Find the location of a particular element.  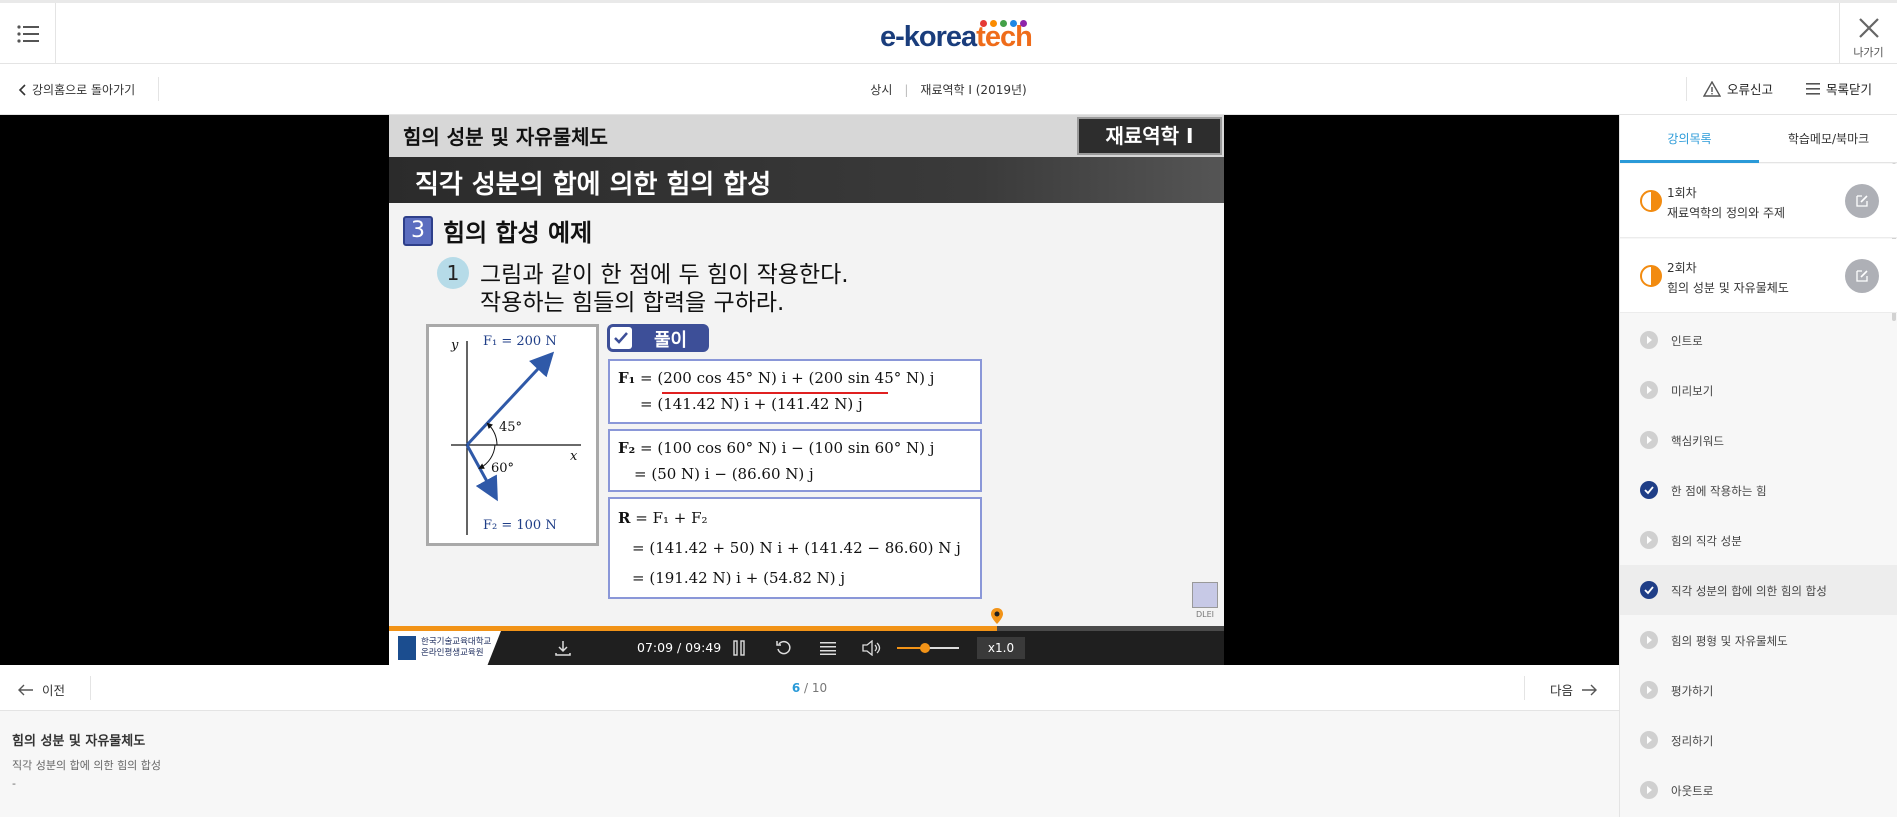

divider is located at coordinates (1524, 688).